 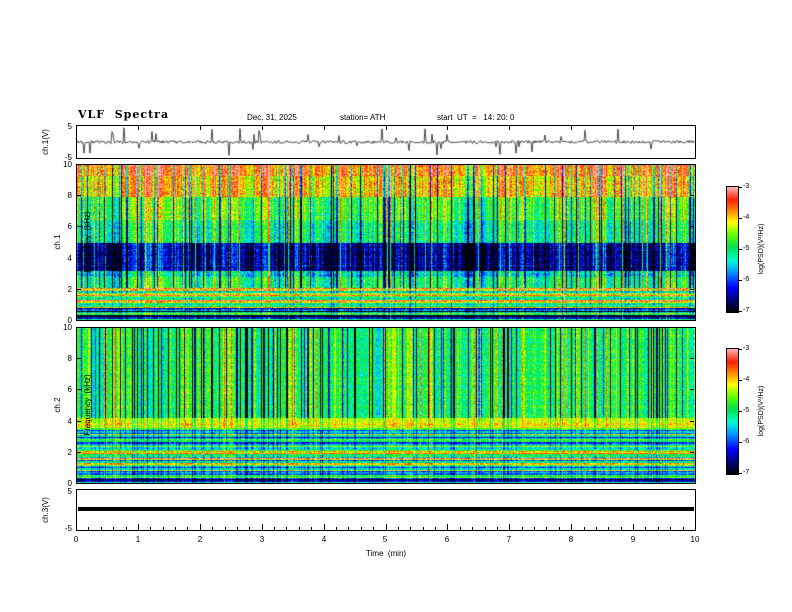 I want to click on ch1-spec-channel-label: ch.1, so click(x=57, y=242).